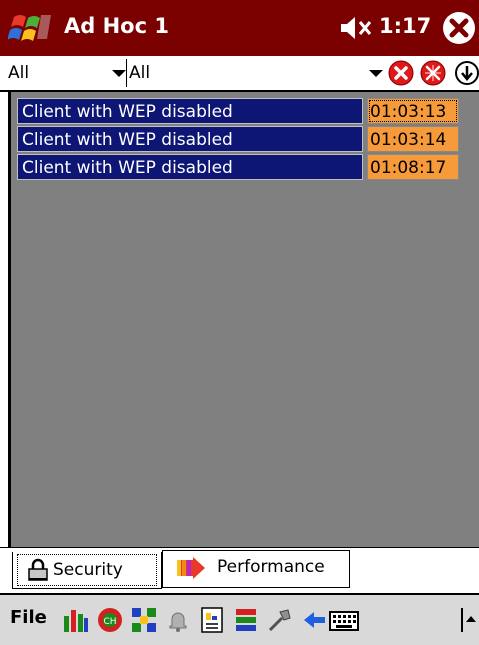 This screenshot has width=479, height=645. What do you see at coordinates (67, 73) in the screenshot?
I see `category-filter-dropdown: All` at bounding box center [67, 73].